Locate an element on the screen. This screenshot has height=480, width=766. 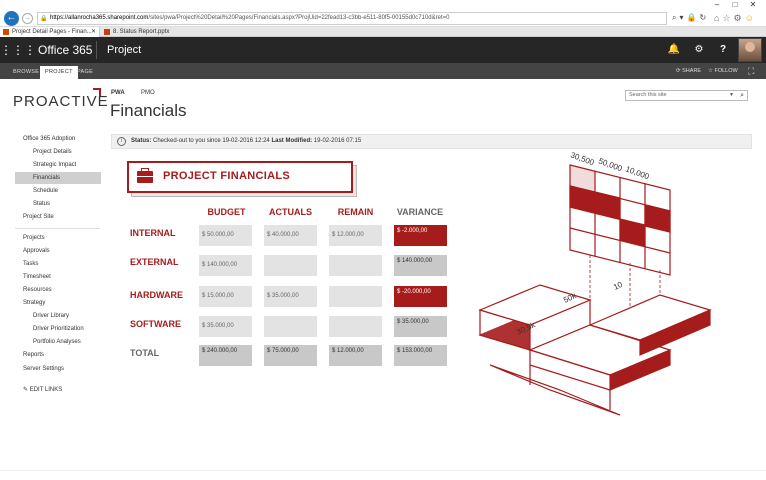
user-avatar is located at coordinates (750, 50).